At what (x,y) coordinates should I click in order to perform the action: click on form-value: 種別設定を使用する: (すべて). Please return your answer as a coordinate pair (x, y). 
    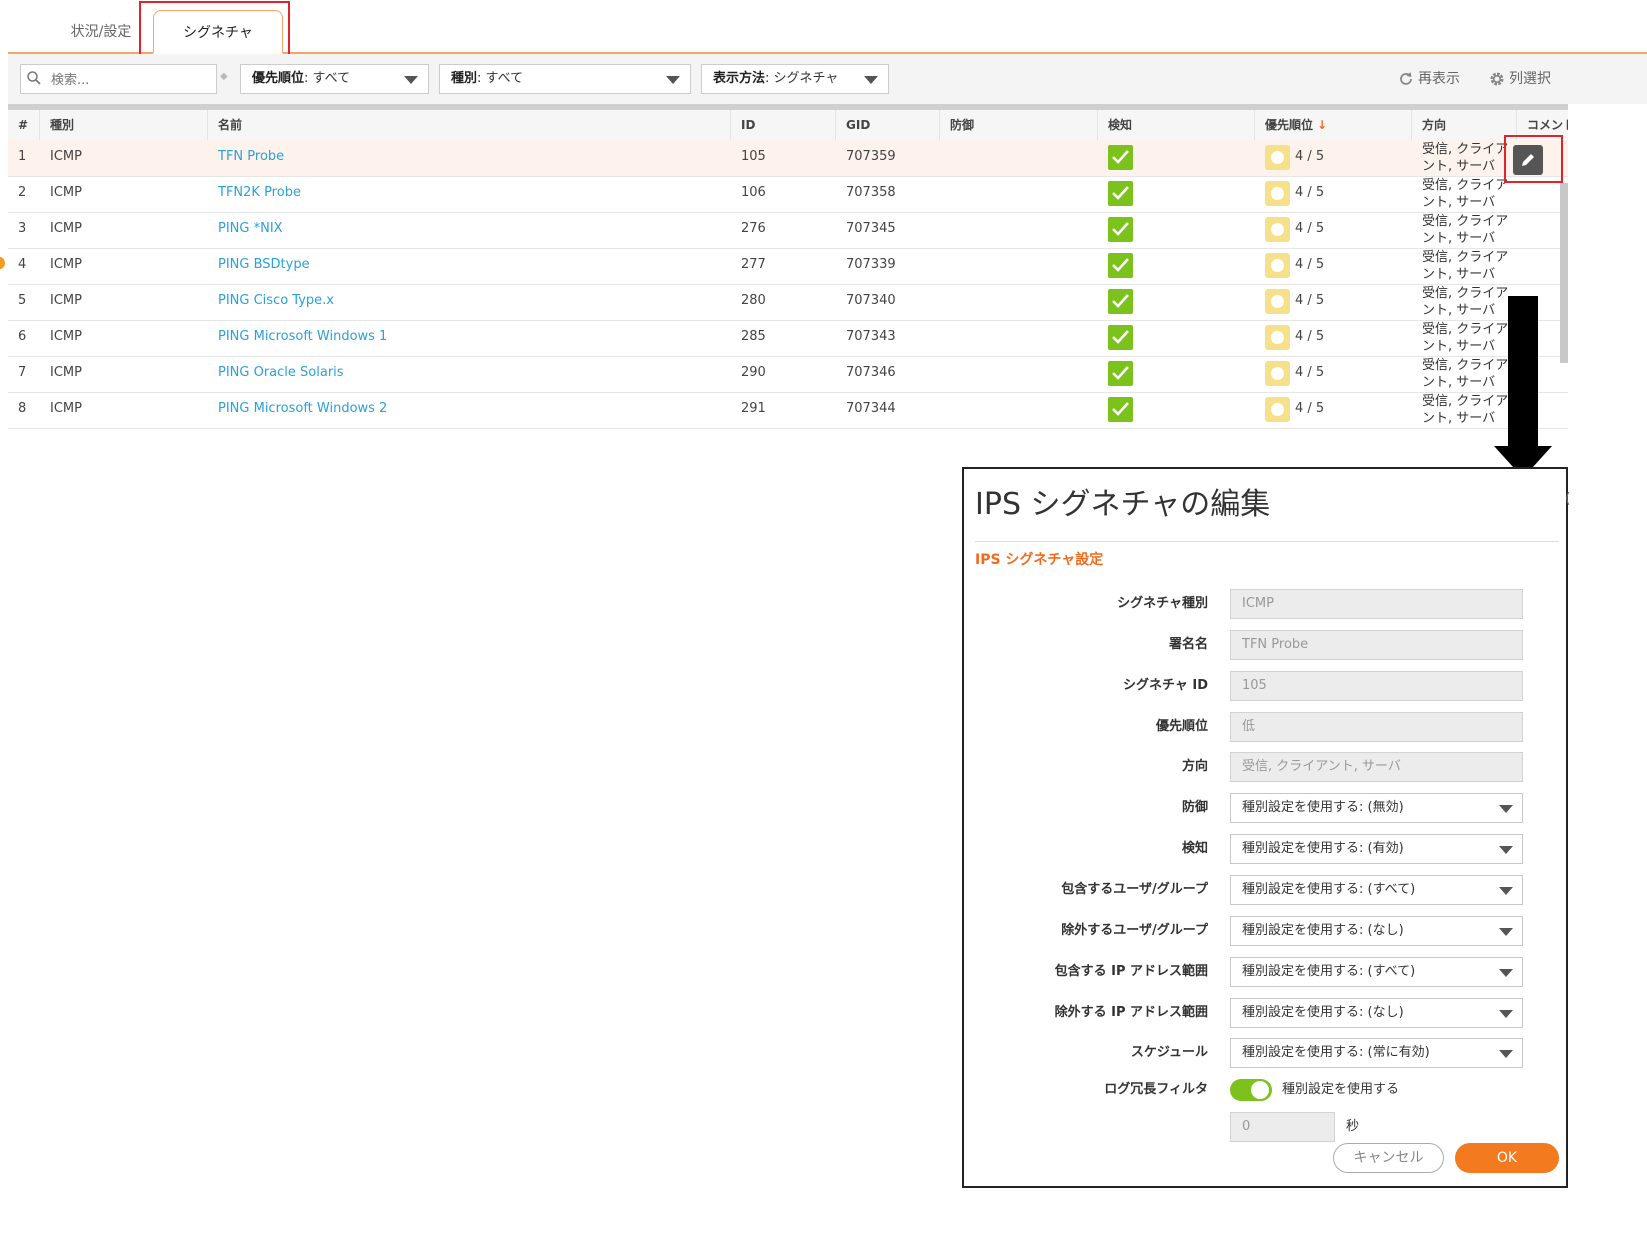
    Looking at the image, I should click on (1329, 889).